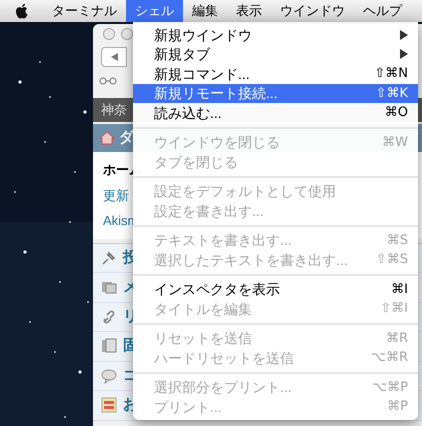 The height and width of the screenshot is (426, 422). Describe the element at coordinates (154, 11) in the screenshot. I see `menu-bar-item: シェル` at that location.